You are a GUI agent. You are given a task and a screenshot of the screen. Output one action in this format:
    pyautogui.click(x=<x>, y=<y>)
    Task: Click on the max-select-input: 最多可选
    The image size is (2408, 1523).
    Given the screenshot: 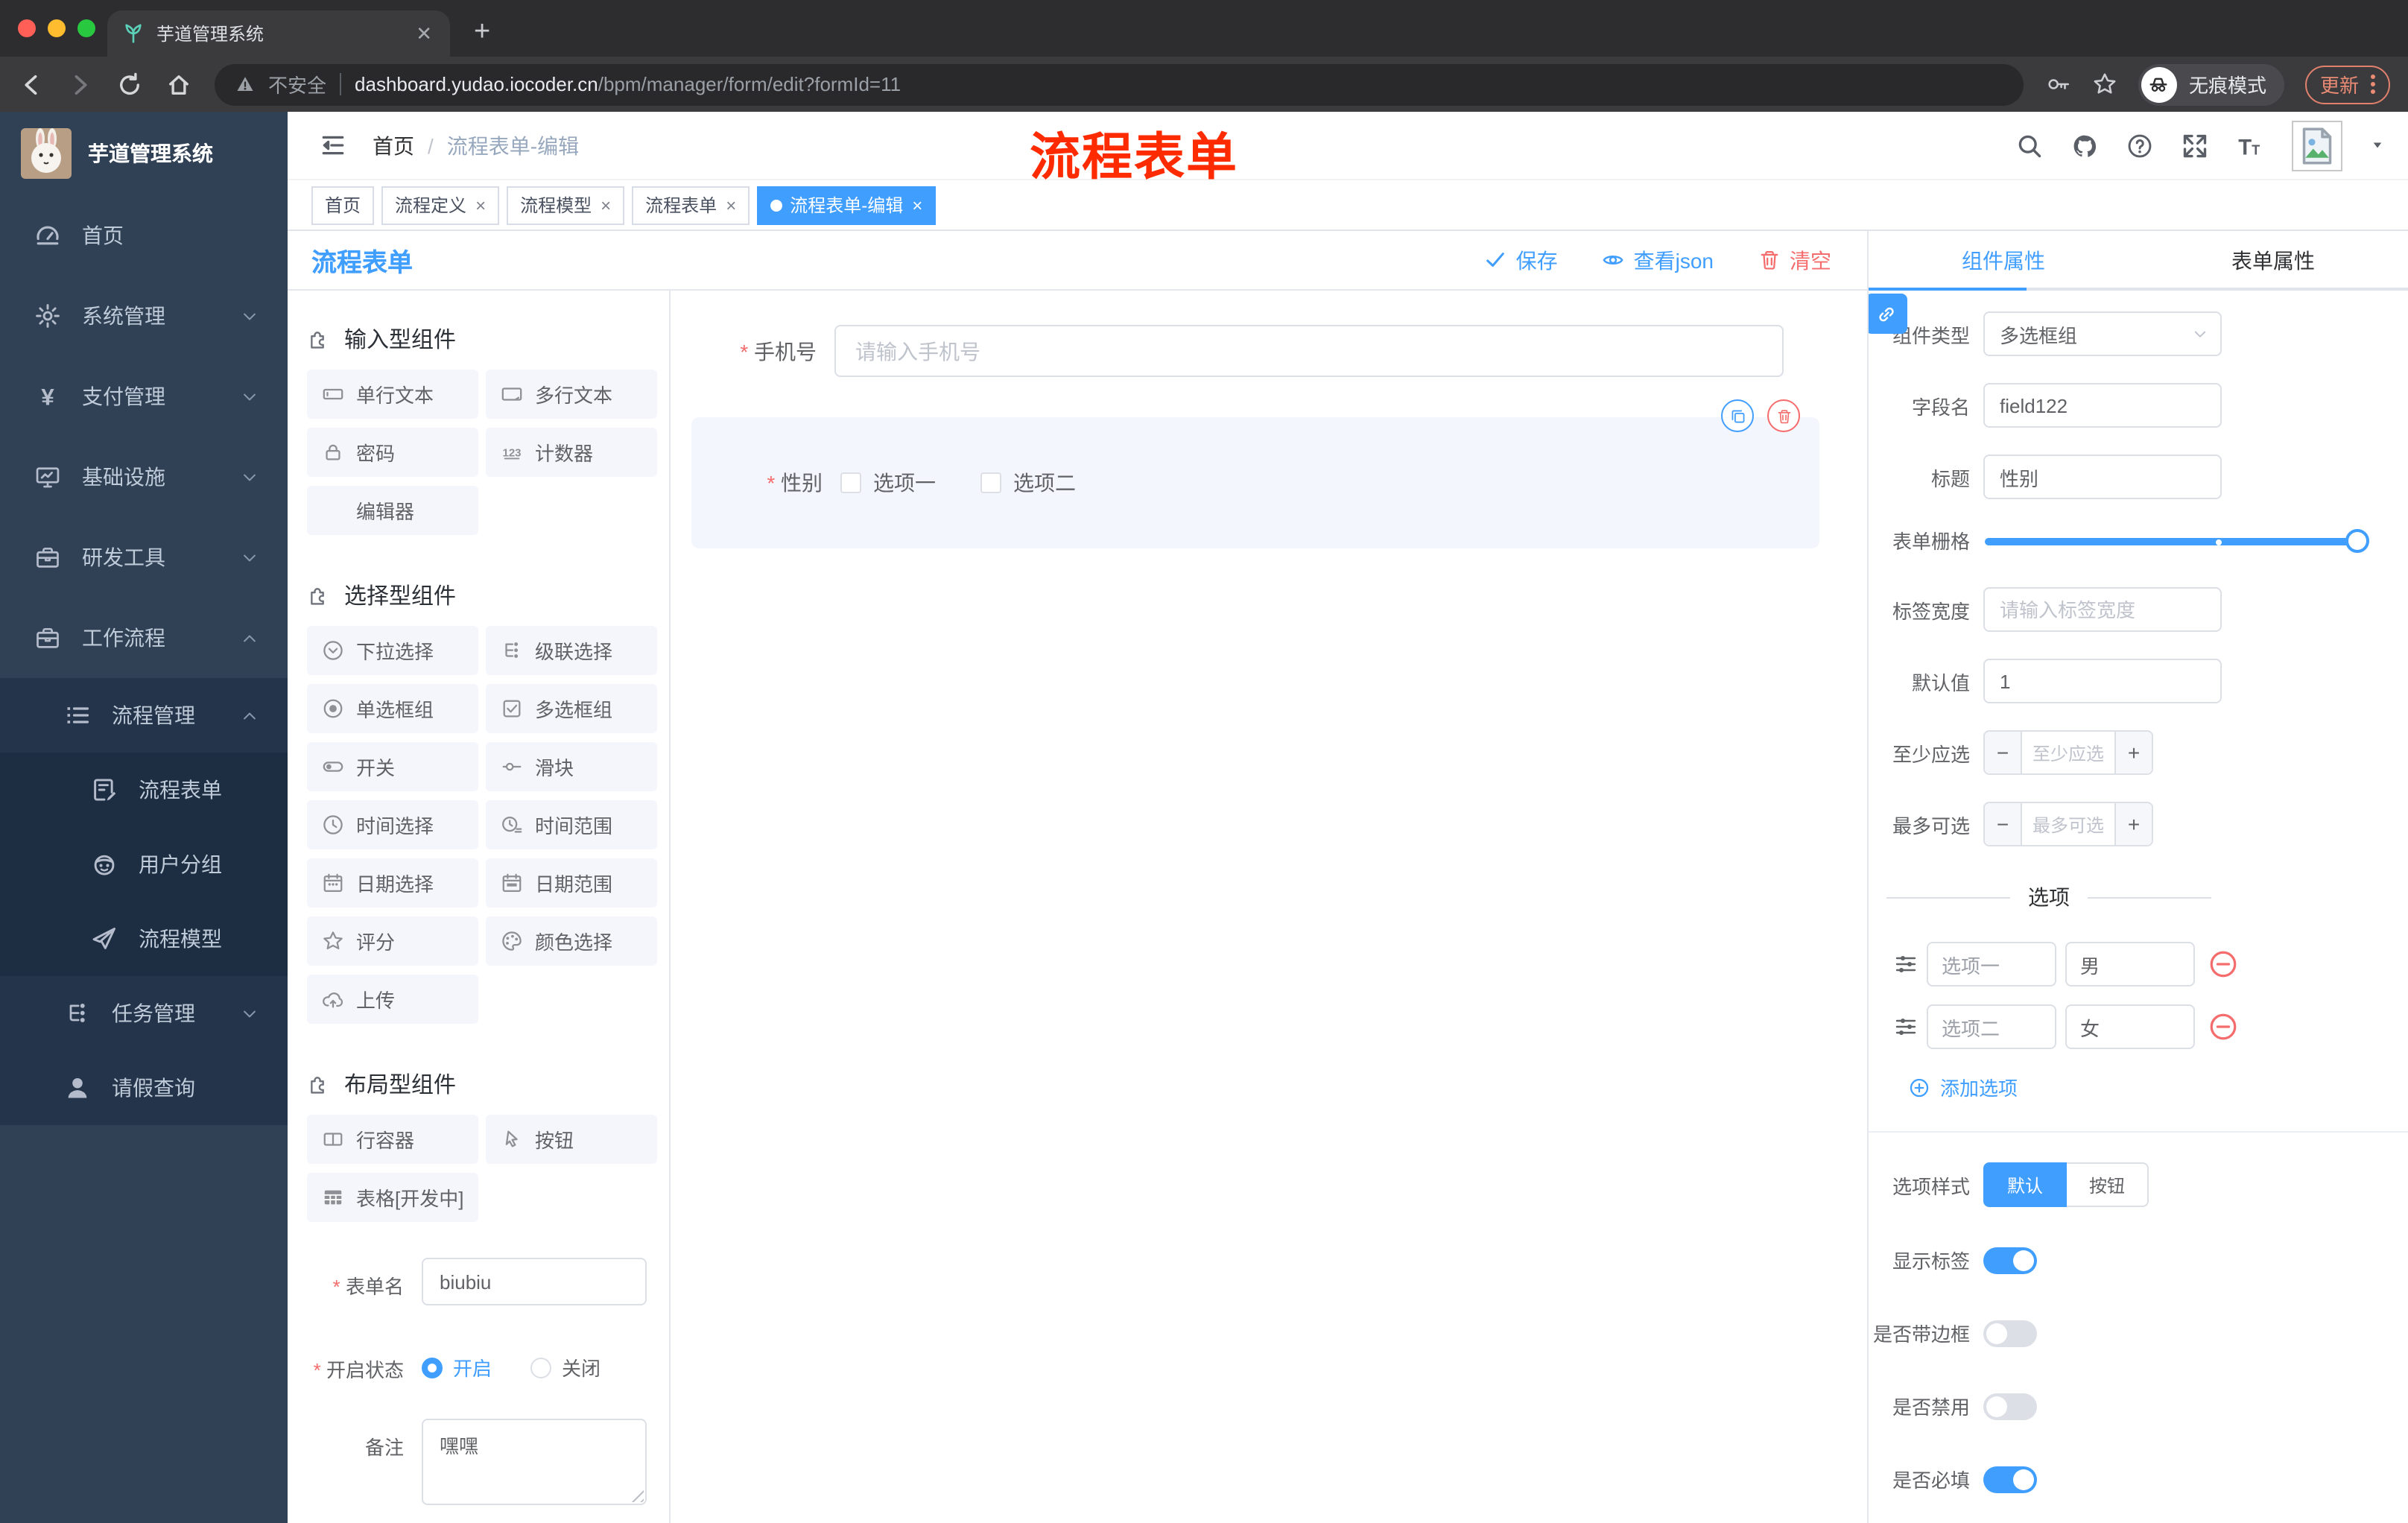 What is the action you would take?
    pyautogui.click(x=2068, y=824)
    